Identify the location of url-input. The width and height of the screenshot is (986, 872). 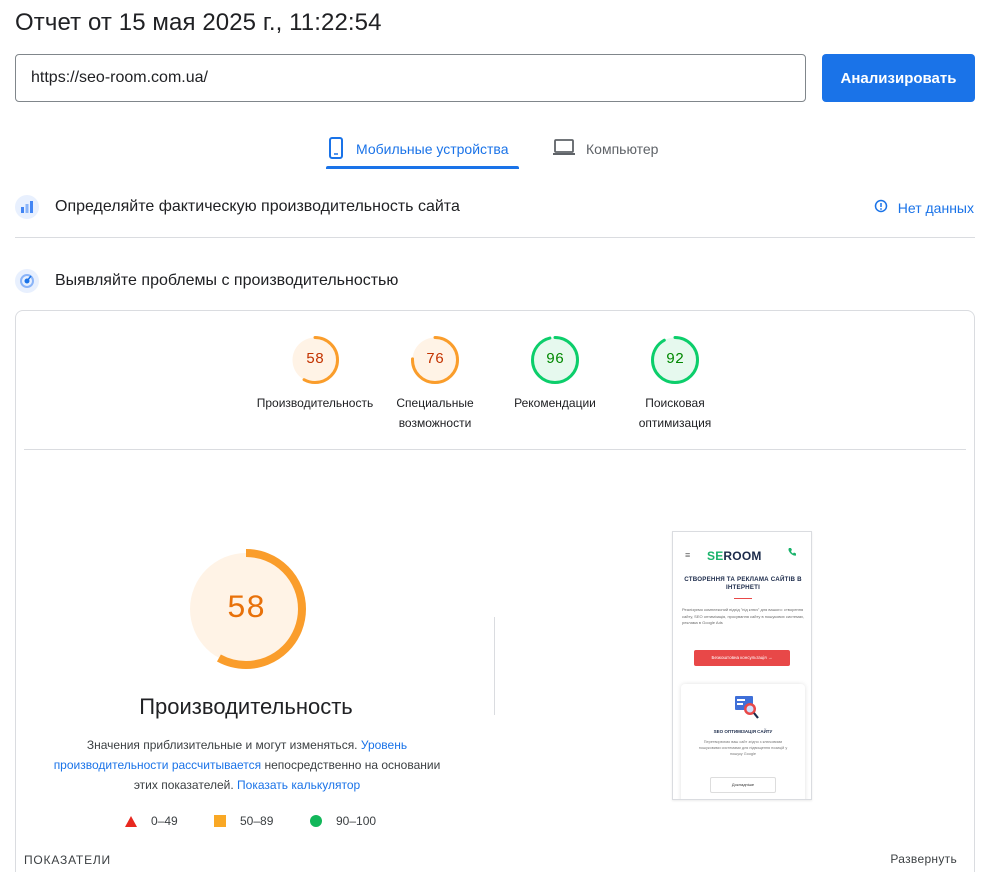
(410, 78).